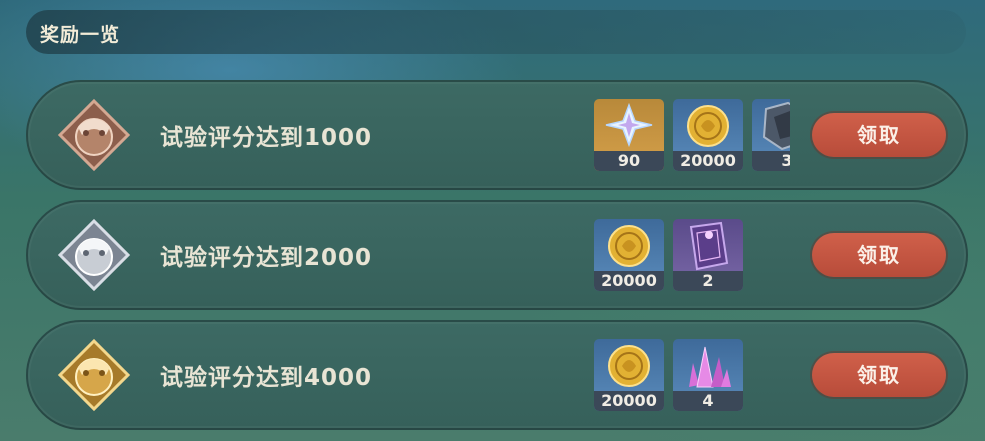  Describe the element at coordinates (771, 161) in the screenshot. I see `reward-count: 3` at that location.